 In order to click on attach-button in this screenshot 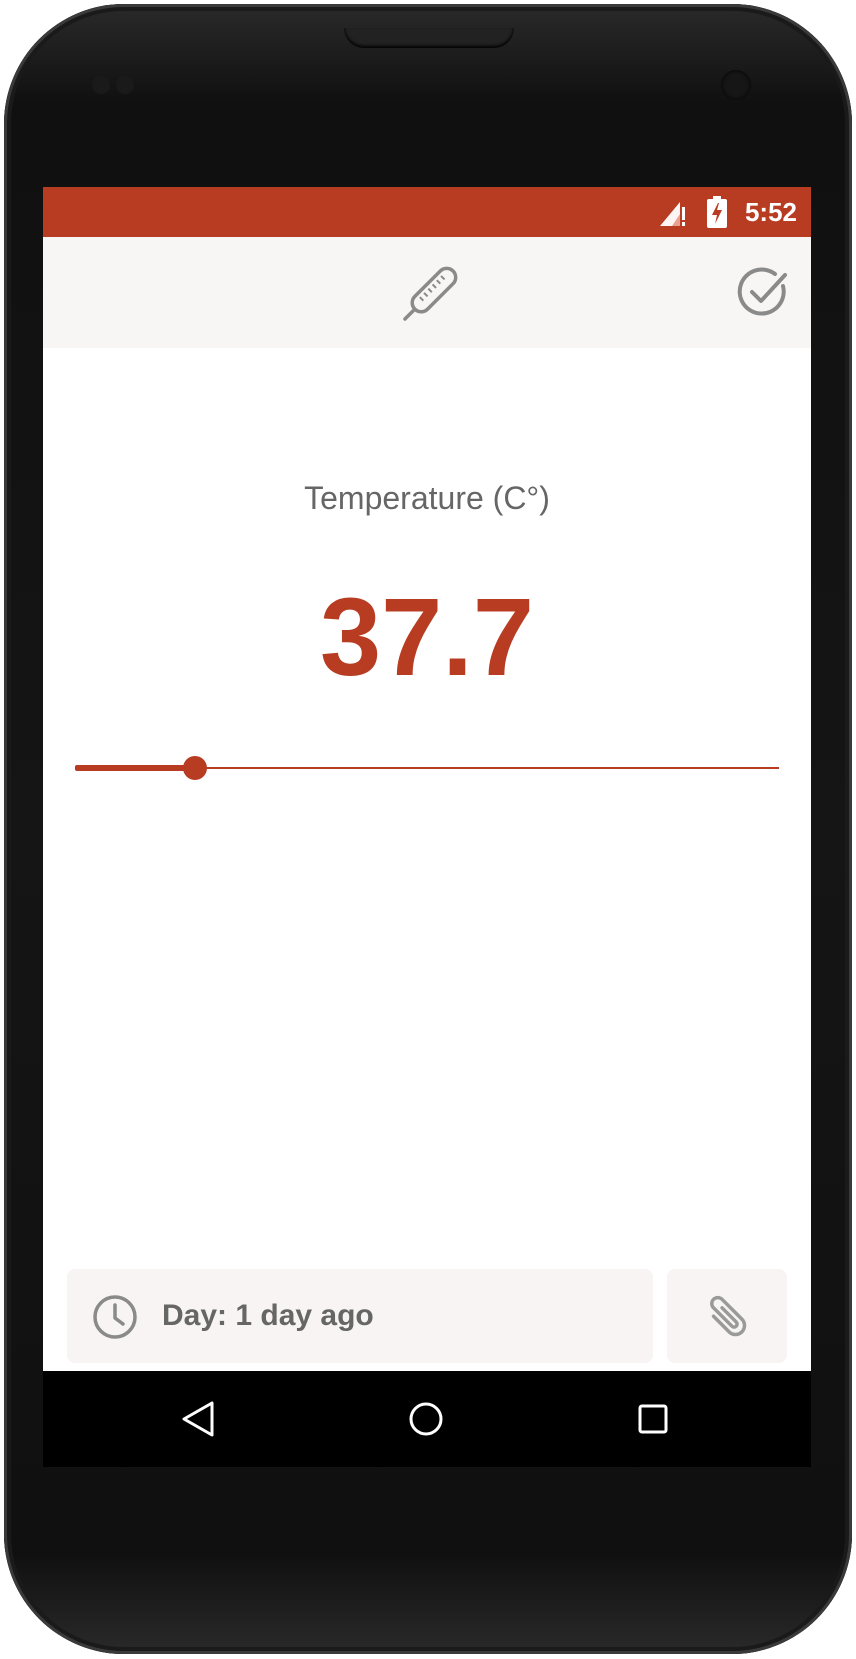, I will do `click(727, 1316)`.